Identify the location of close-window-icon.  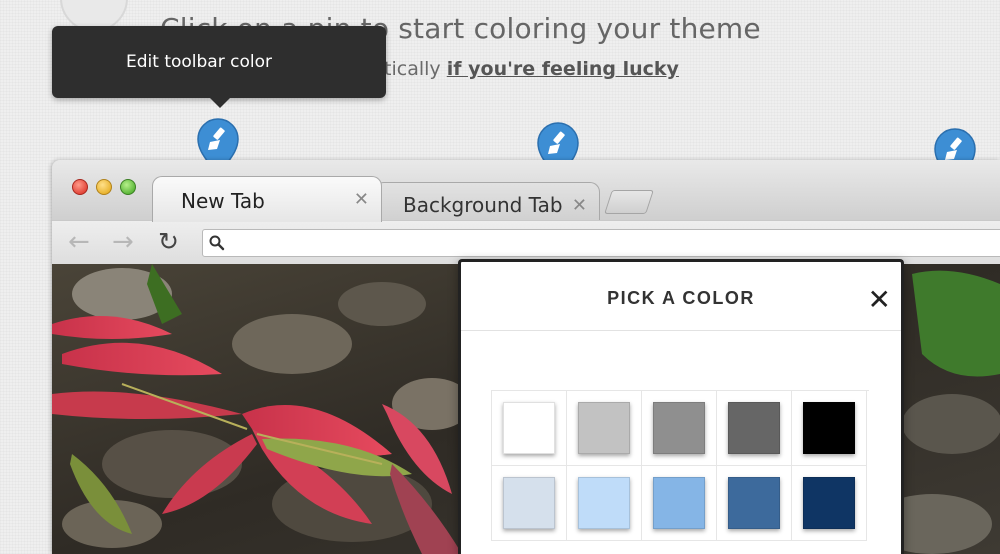
(80, 187).